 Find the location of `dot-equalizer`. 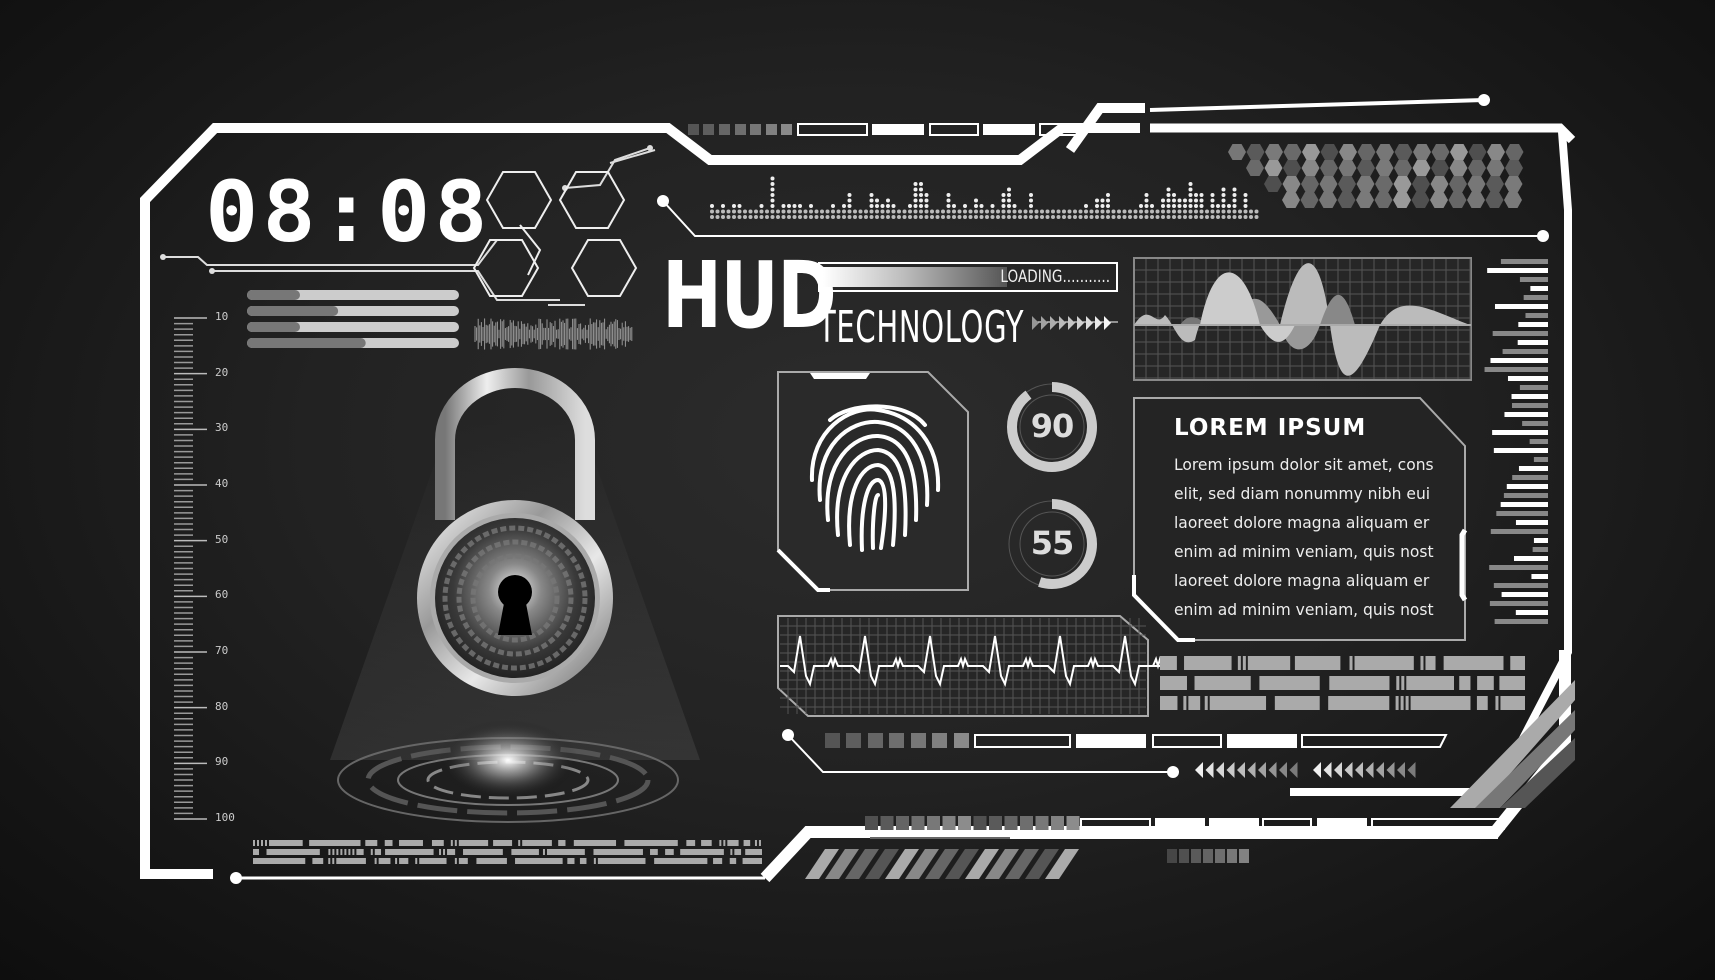

dot-equalizer is located at coordinates (984, 197).